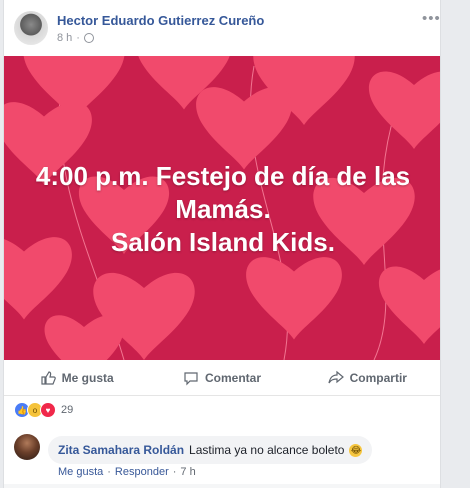  Describe the element at coordinates (80, 472) in the screenshot. I see `comment-like-link: Me gusta` at that location.